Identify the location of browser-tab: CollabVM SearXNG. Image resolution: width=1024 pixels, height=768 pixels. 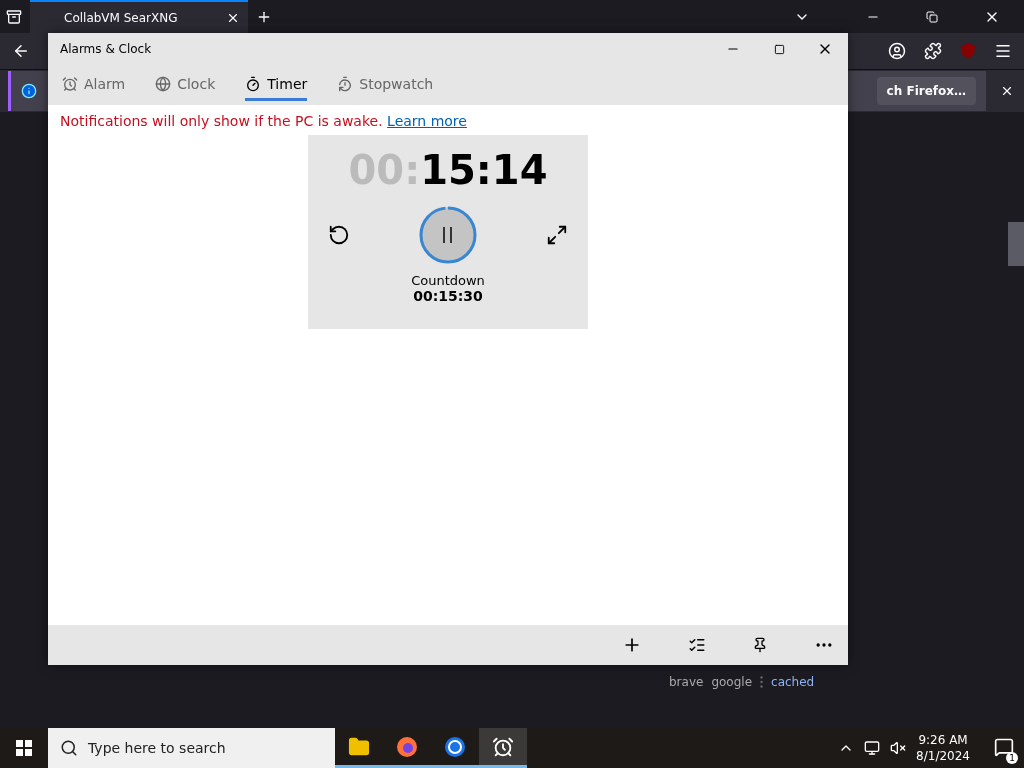
(139, 16).